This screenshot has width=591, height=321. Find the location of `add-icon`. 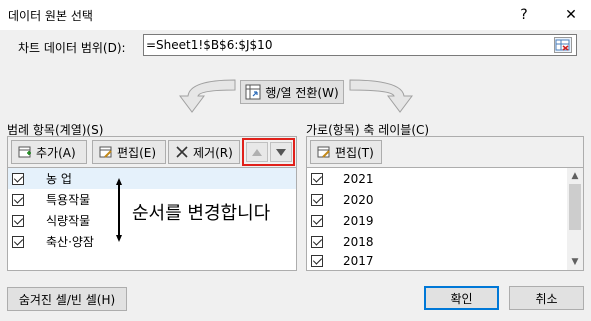

add-icon is located at coordinates (24, 152).